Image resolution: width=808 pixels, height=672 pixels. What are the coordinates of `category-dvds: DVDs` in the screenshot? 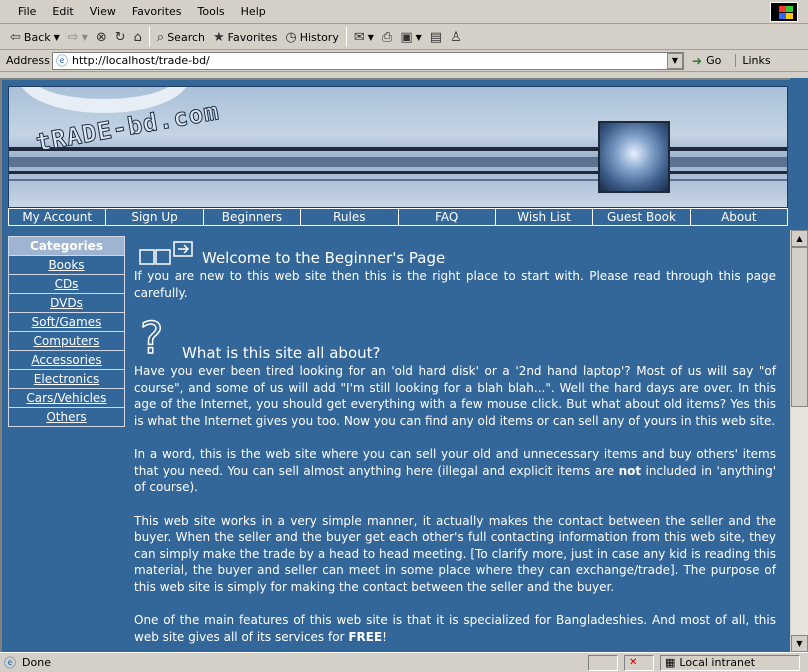 It's located at (66, 302).